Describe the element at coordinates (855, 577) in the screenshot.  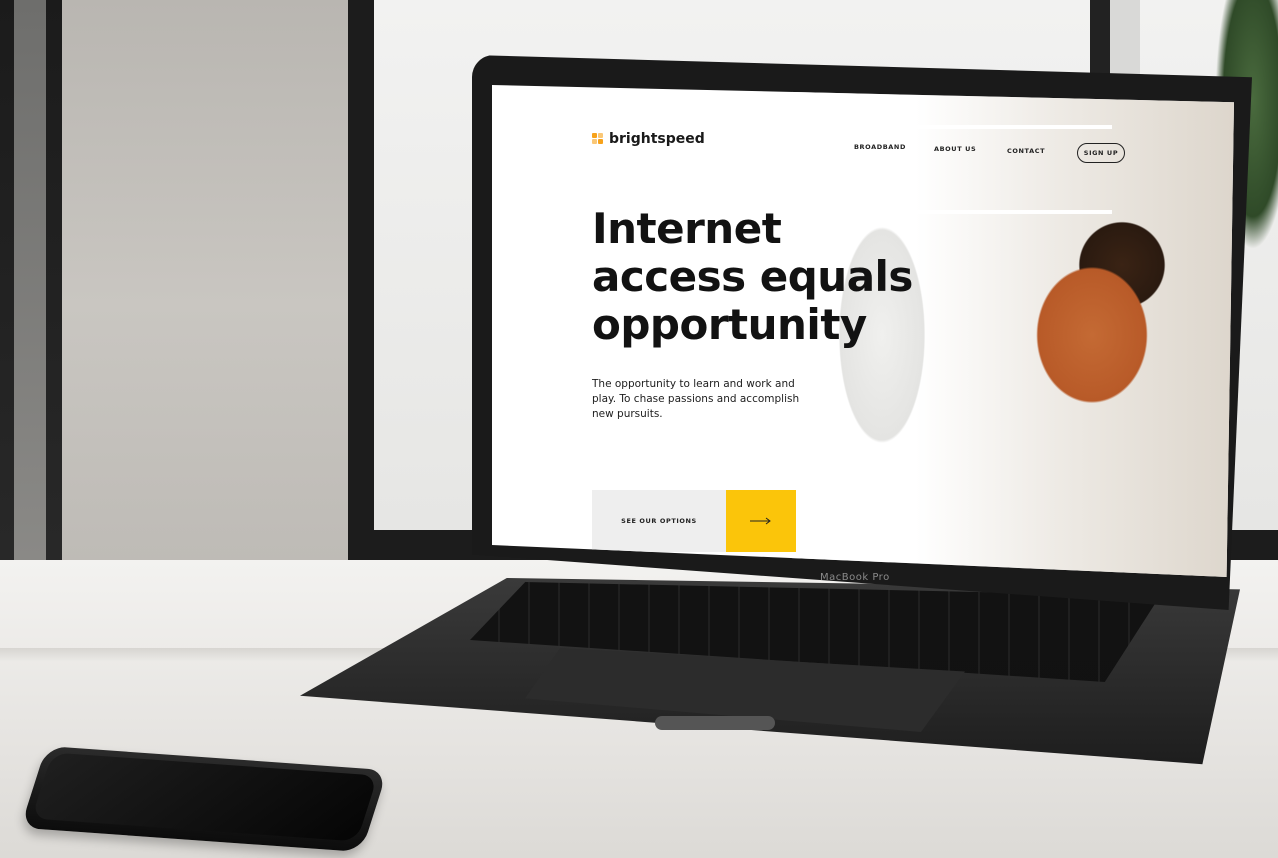
I see `device-label: MacBook Pro` at that location.